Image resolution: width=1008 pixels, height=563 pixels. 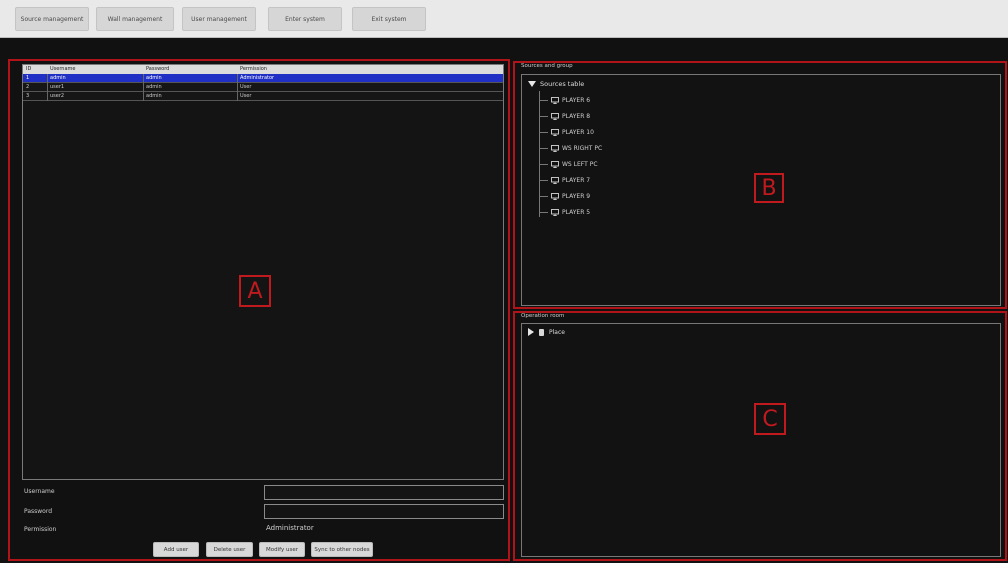 What do you see at coordinates (576, 196) in the screenshot?
I see `tree-item-label: PLAYER 9` at bounding box center [576, 196].